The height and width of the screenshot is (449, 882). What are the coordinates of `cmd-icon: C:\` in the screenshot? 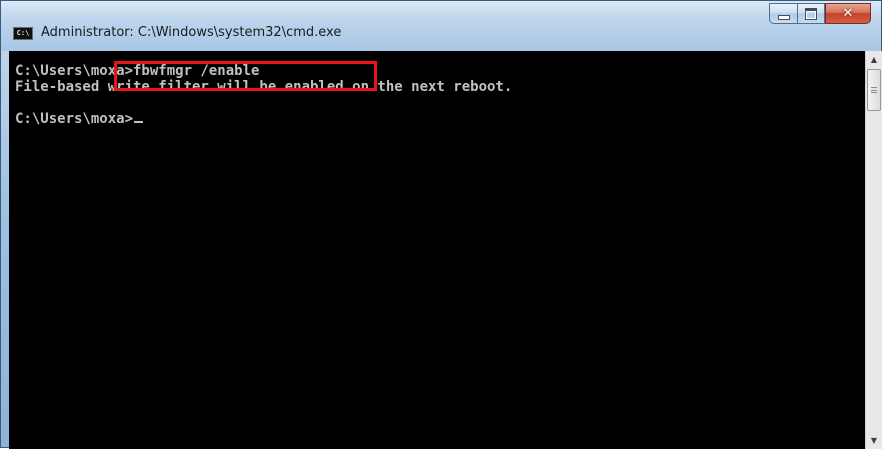 It's located at (23, 33).